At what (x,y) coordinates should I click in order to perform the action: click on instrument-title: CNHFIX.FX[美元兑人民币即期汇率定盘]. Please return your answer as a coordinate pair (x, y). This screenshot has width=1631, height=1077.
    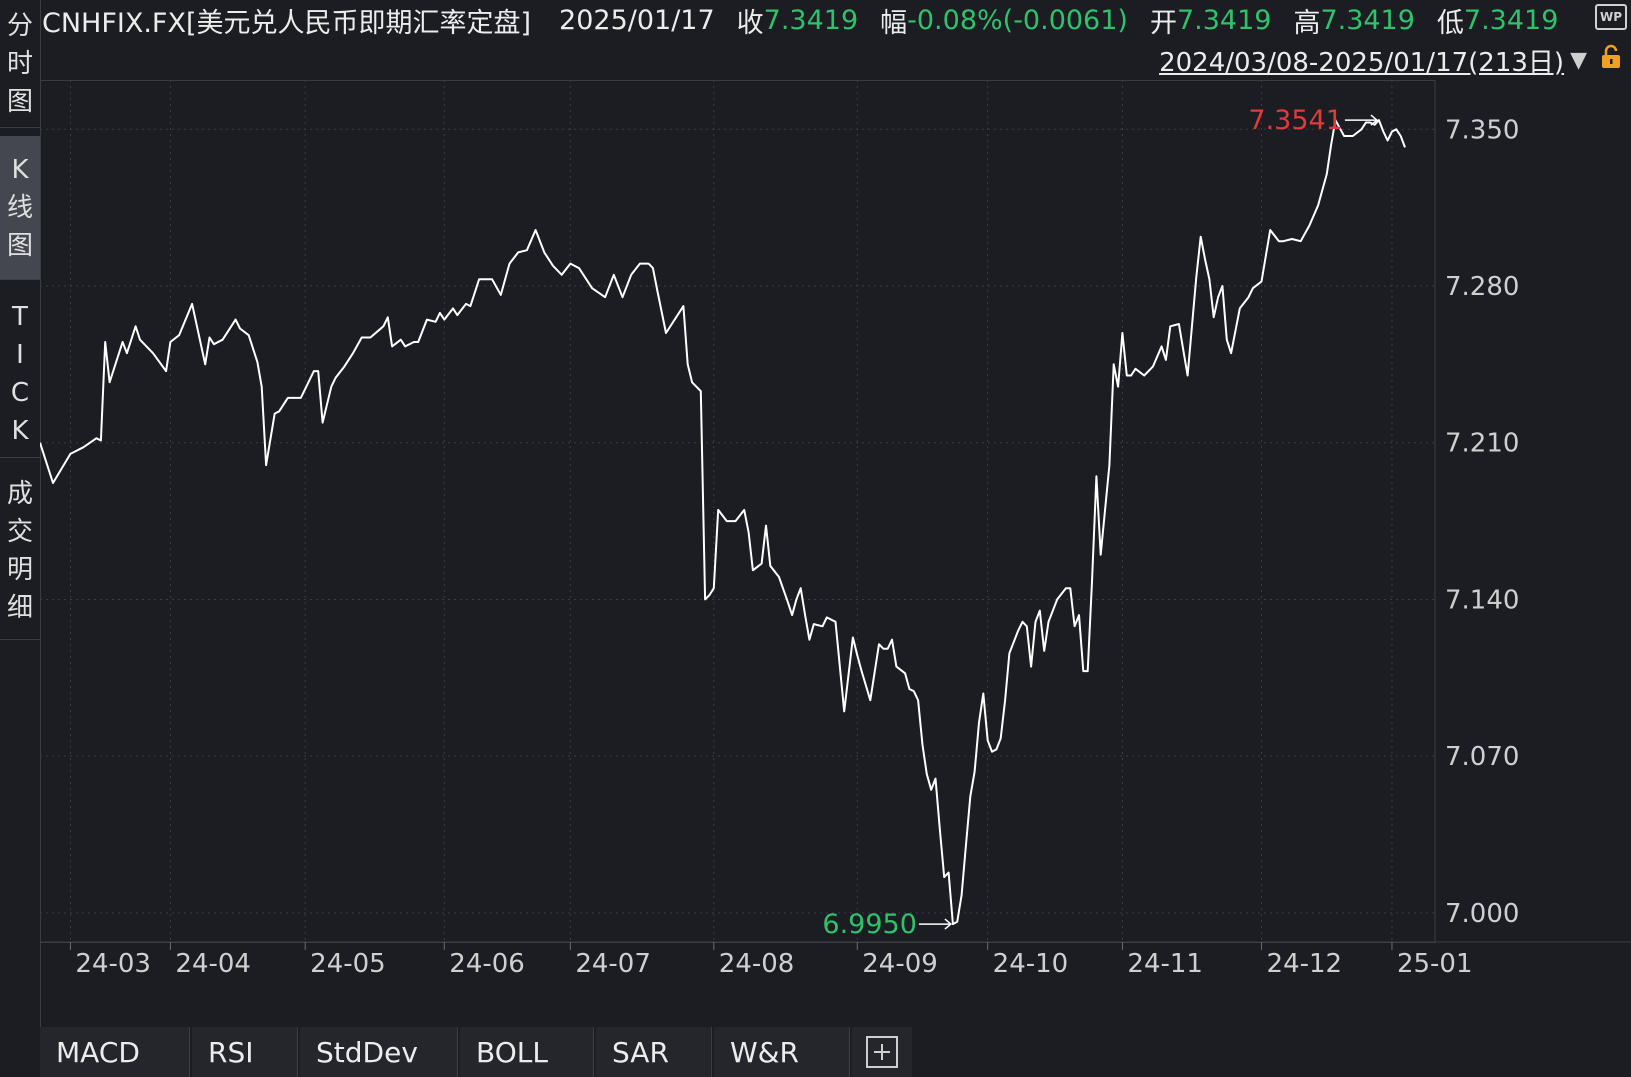
    Looking at the image, I should click on (287, 23).